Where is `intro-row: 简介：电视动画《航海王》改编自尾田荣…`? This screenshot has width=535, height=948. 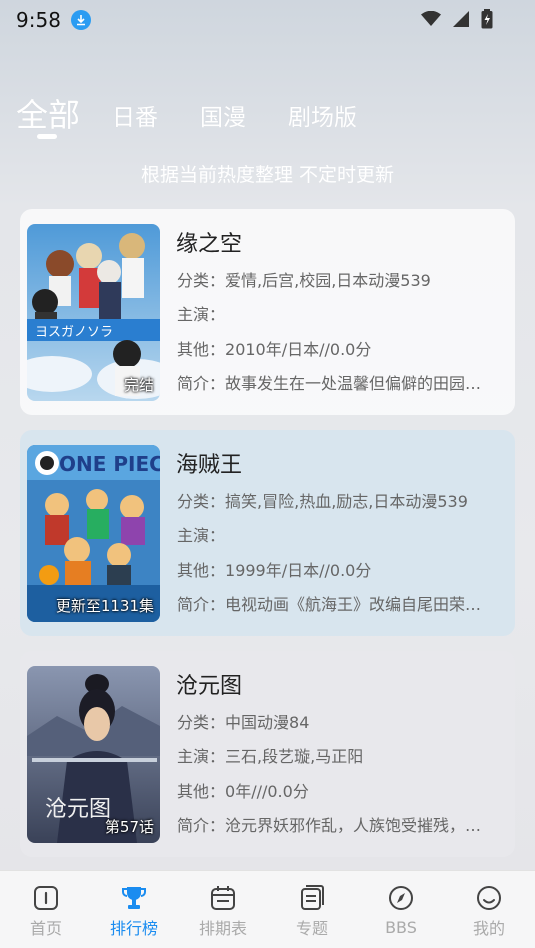 intro-row: 简介：电视动画《航海王》改编自尾田荣… is located at coordinates (329, 604).